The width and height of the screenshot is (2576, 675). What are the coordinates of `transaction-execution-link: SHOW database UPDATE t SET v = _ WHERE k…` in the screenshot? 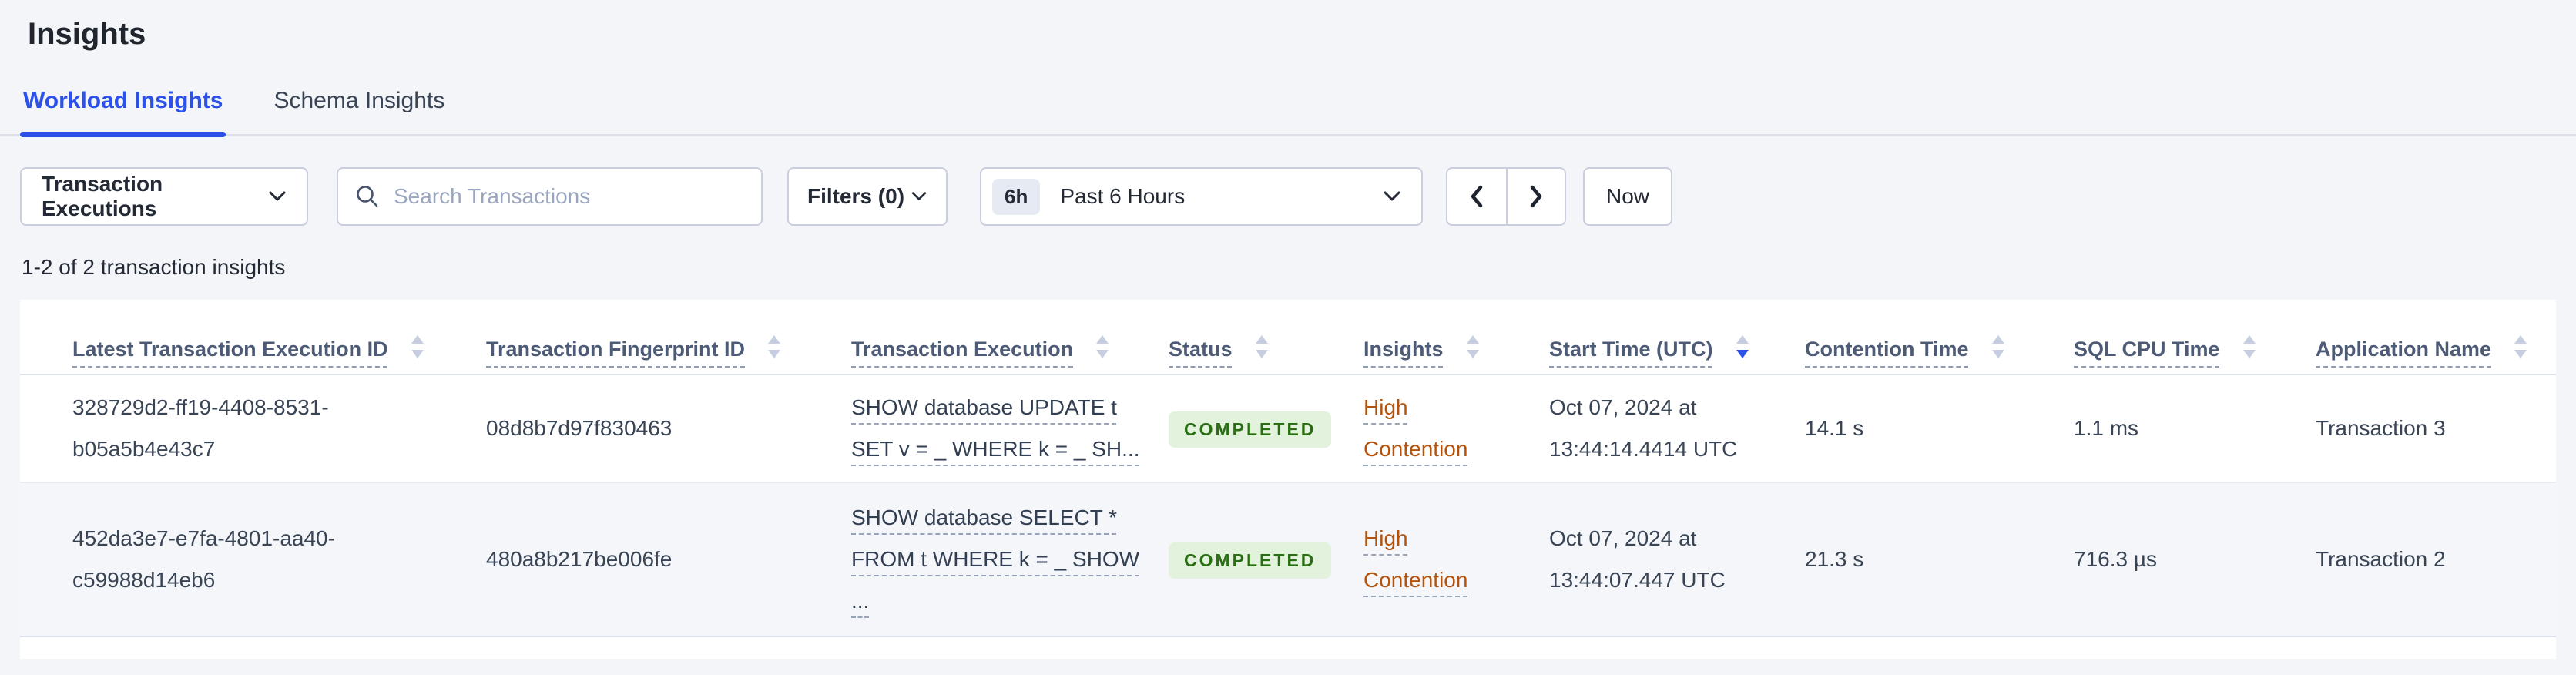 It's located at (1005, 428).